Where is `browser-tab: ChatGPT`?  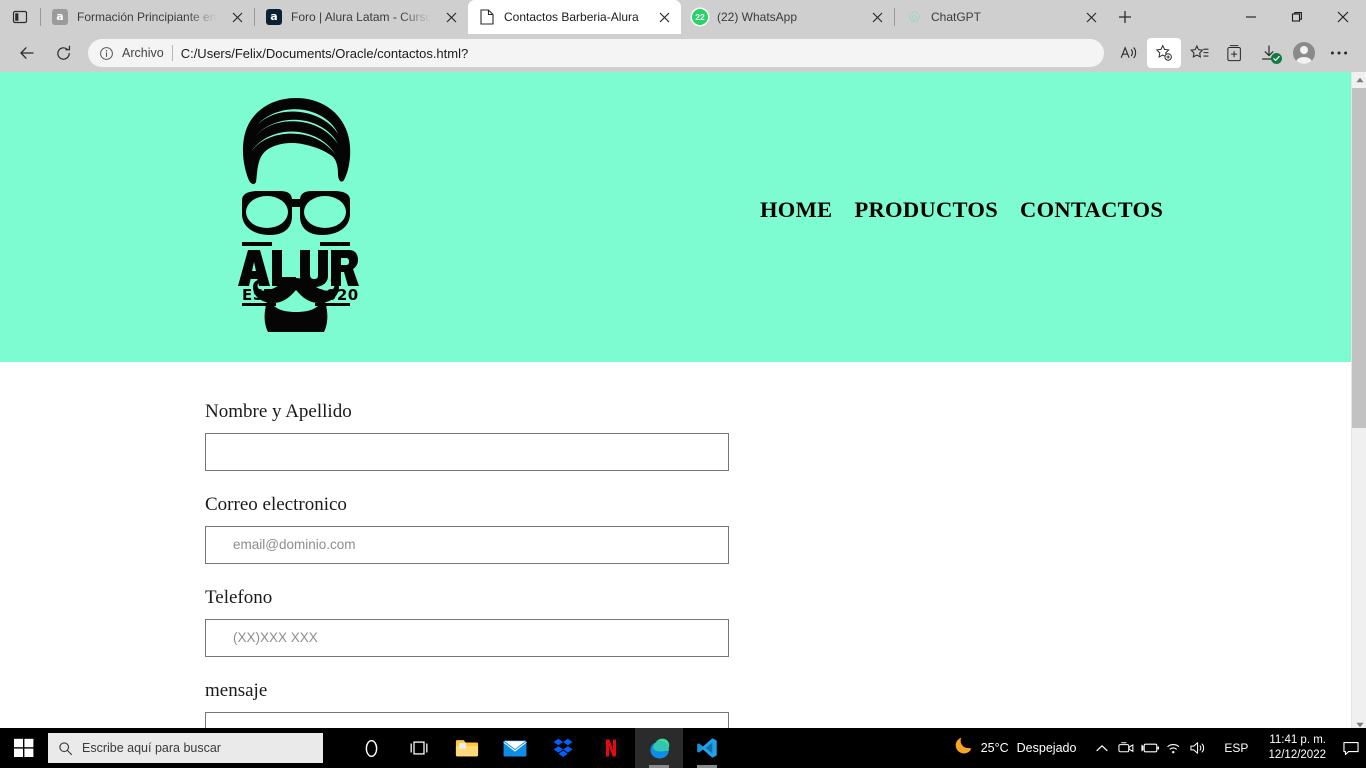
browser-tab: ChatGPT is located at coordinates (1001, 17).